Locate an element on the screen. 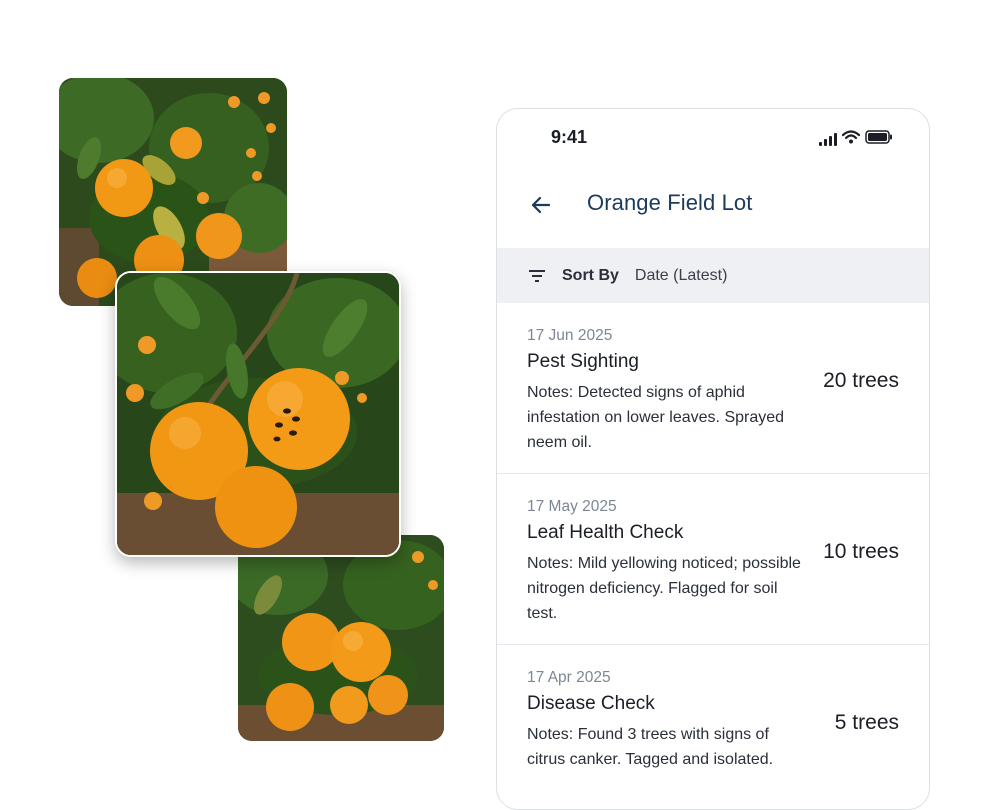  wifi-icon is located at coordinates (851, 139).